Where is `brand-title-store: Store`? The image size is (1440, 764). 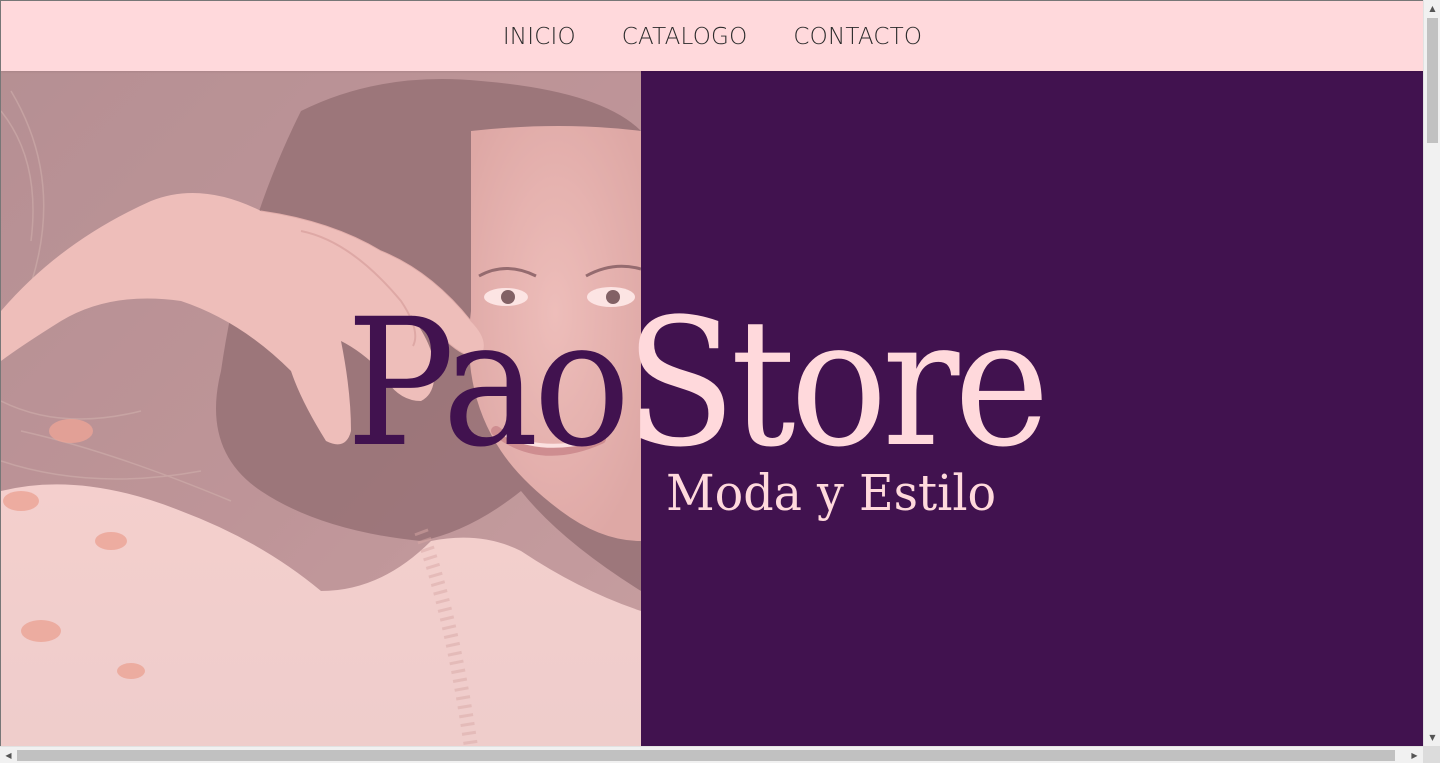 brand-title-store: Store is located at coordinates (837, 383).